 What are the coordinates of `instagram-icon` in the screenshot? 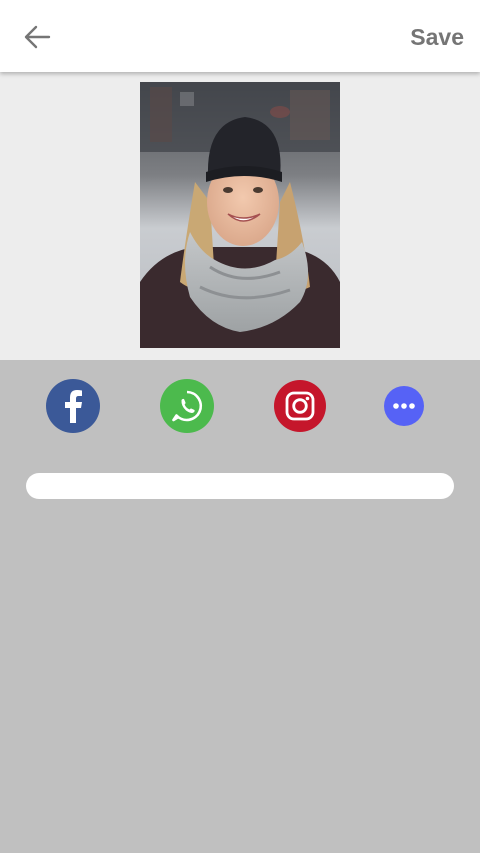 It's located at (300, 406).